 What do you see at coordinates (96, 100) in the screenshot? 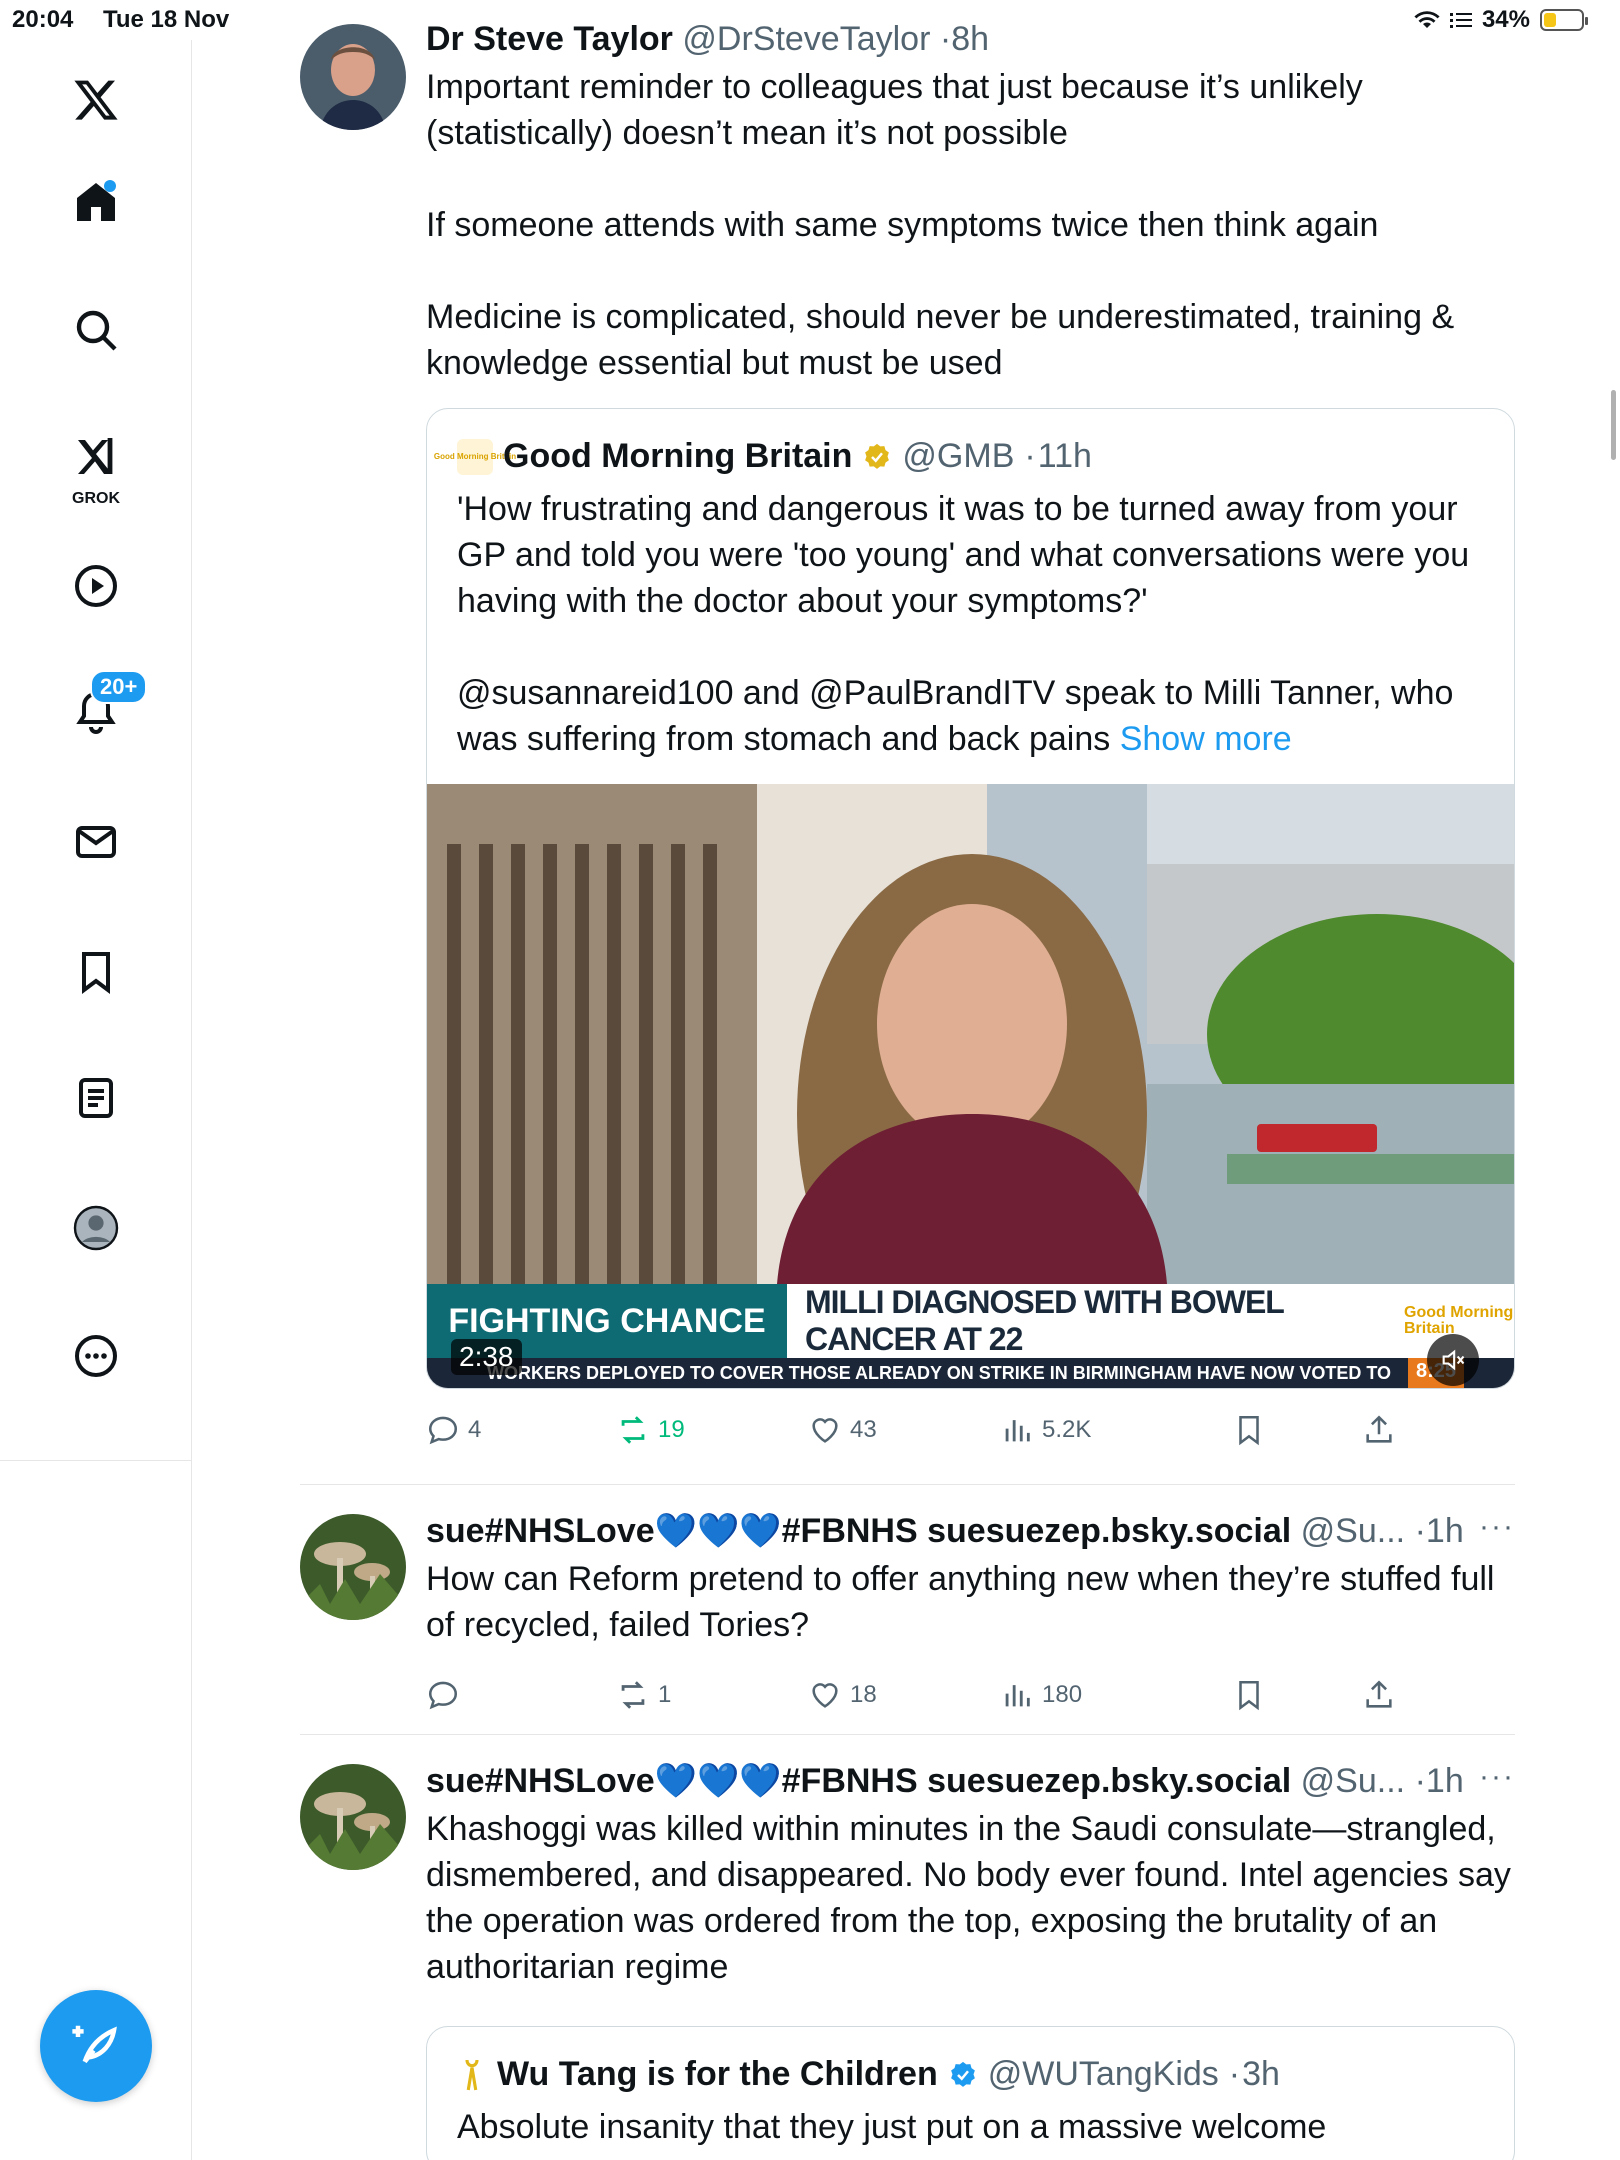
I see `x-logo-icon` at bounding box center [96, 100].